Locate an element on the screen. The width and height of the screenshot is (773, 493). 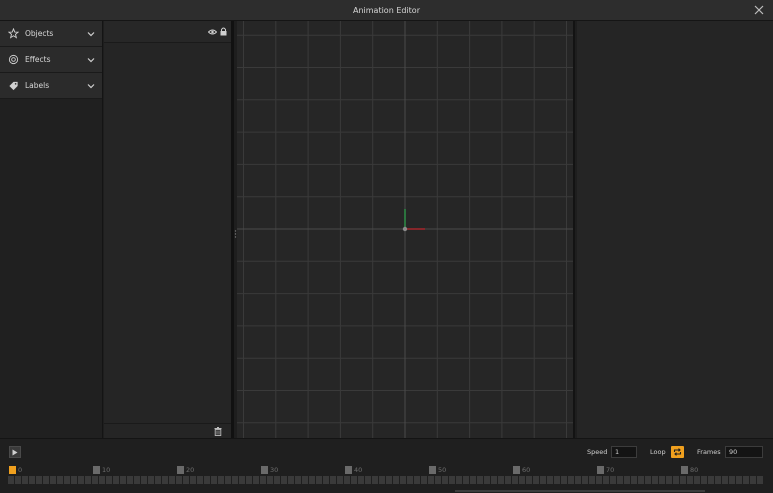
frames-input is located at coordinates (744, 452).